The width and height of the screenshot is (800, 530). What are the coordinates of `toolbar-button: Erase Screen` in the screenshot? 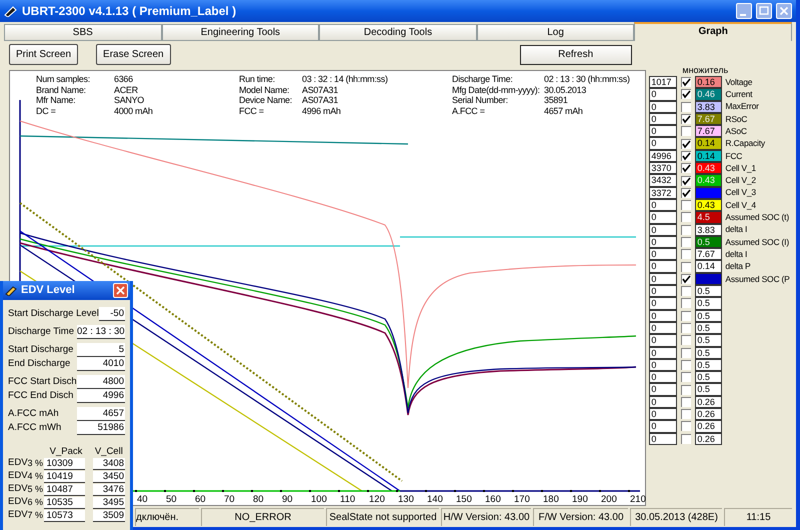 It's located at (133, 54).